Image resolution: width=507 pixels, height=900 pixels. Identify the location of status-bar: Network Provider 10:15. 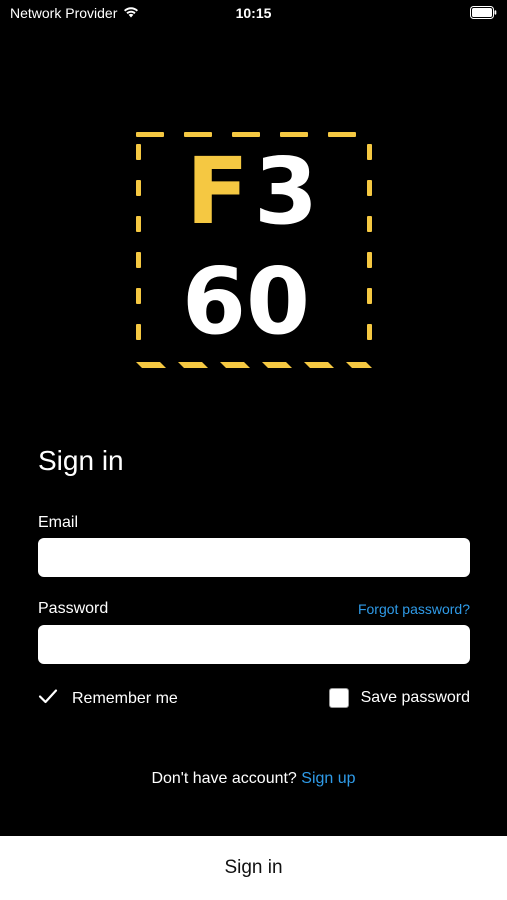
(253, 14).